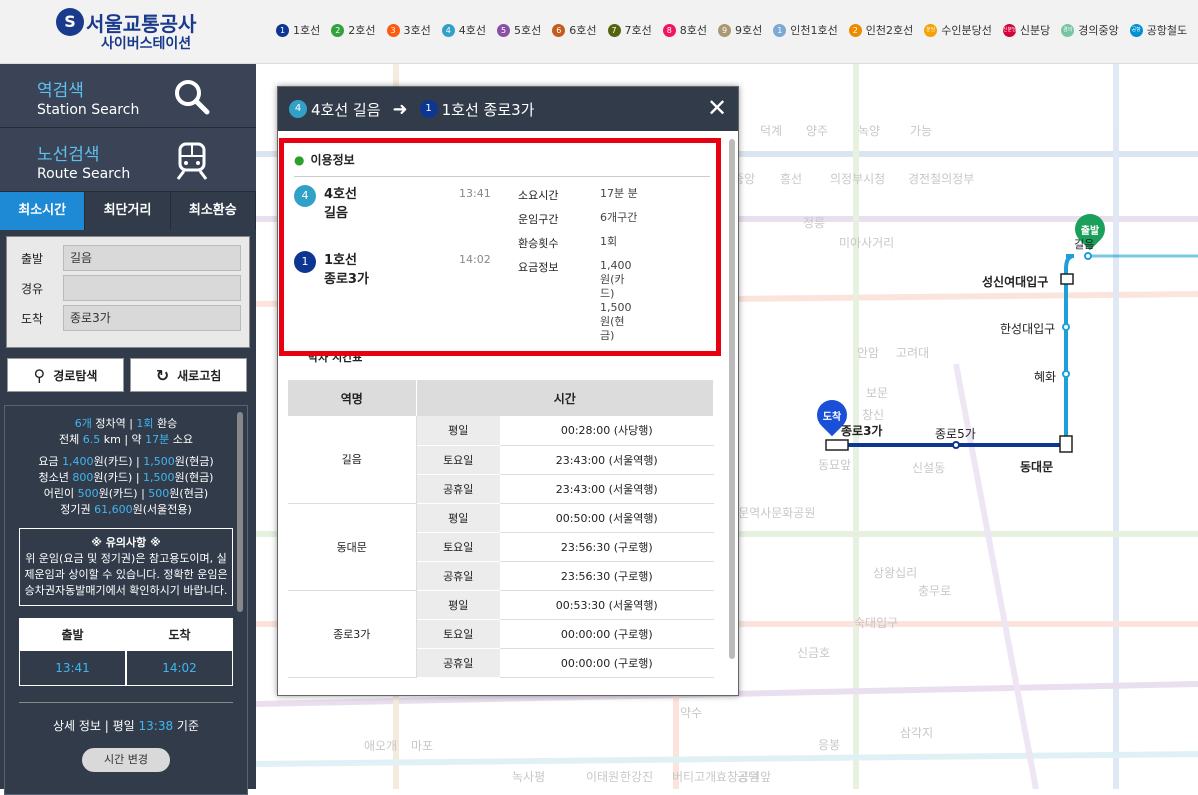  I want to click on map-bg-station-label: 동묘앞, so click(834, 464).